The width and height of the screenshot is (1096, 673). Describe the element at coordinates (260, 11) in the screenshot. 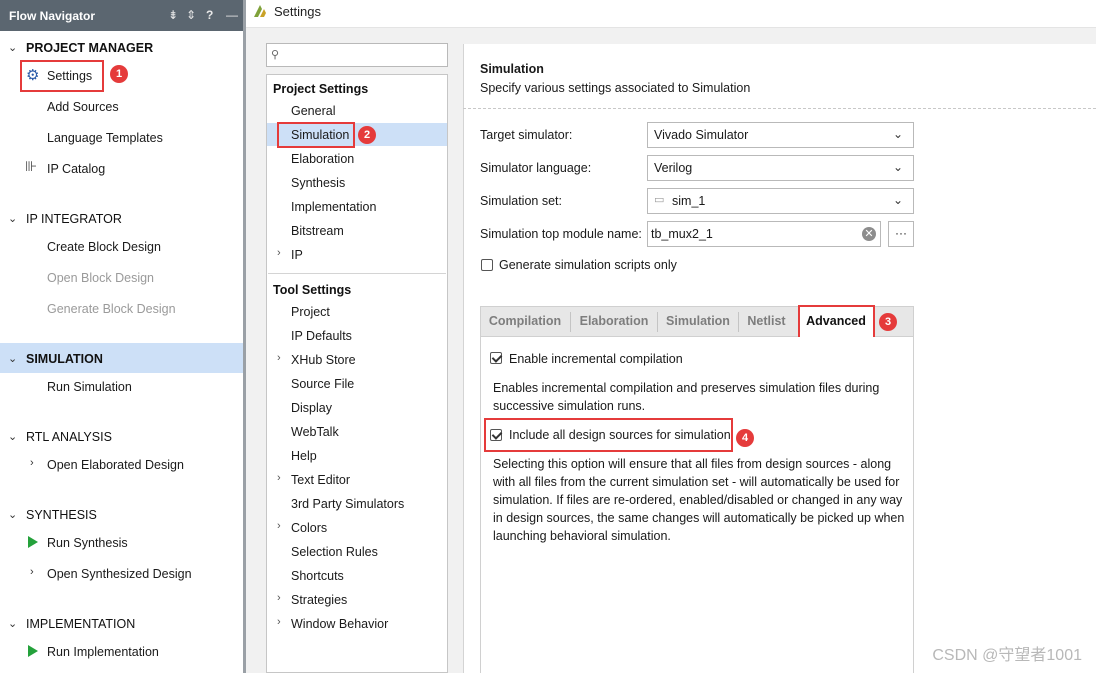

I see `vivado-logo-icon` at that location.